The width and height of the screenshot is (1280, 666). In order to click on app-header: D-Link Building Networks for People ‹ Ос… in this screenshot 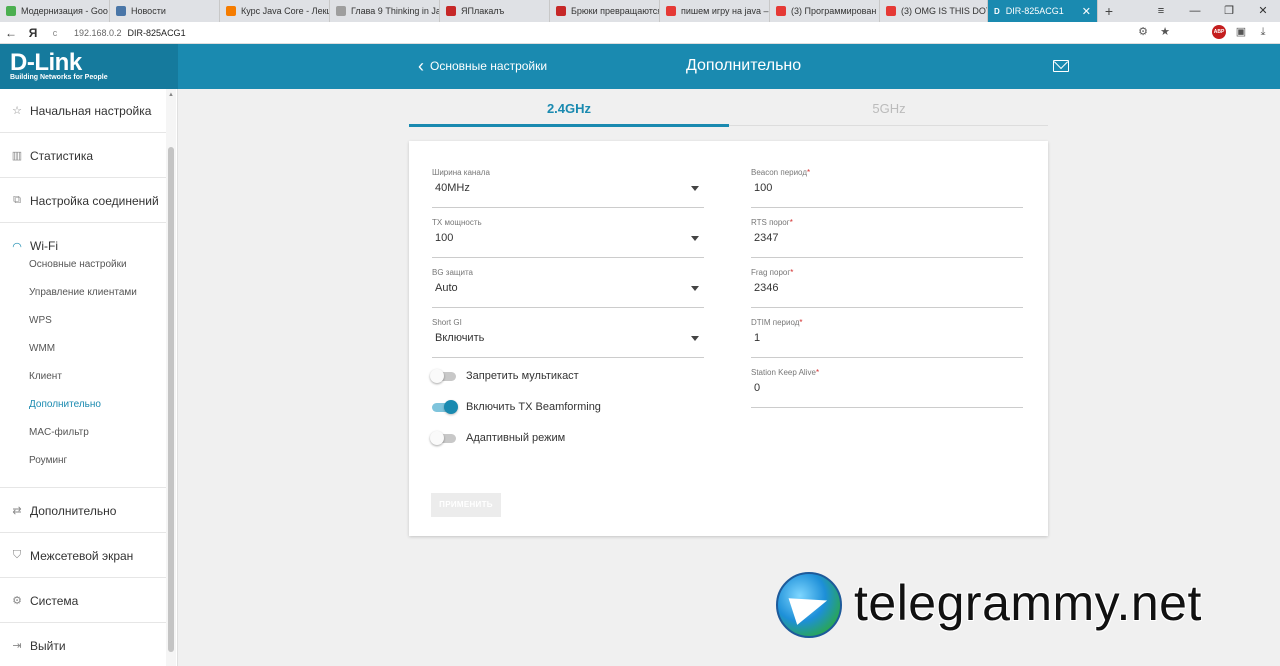, I will do `click(640, 66)`.